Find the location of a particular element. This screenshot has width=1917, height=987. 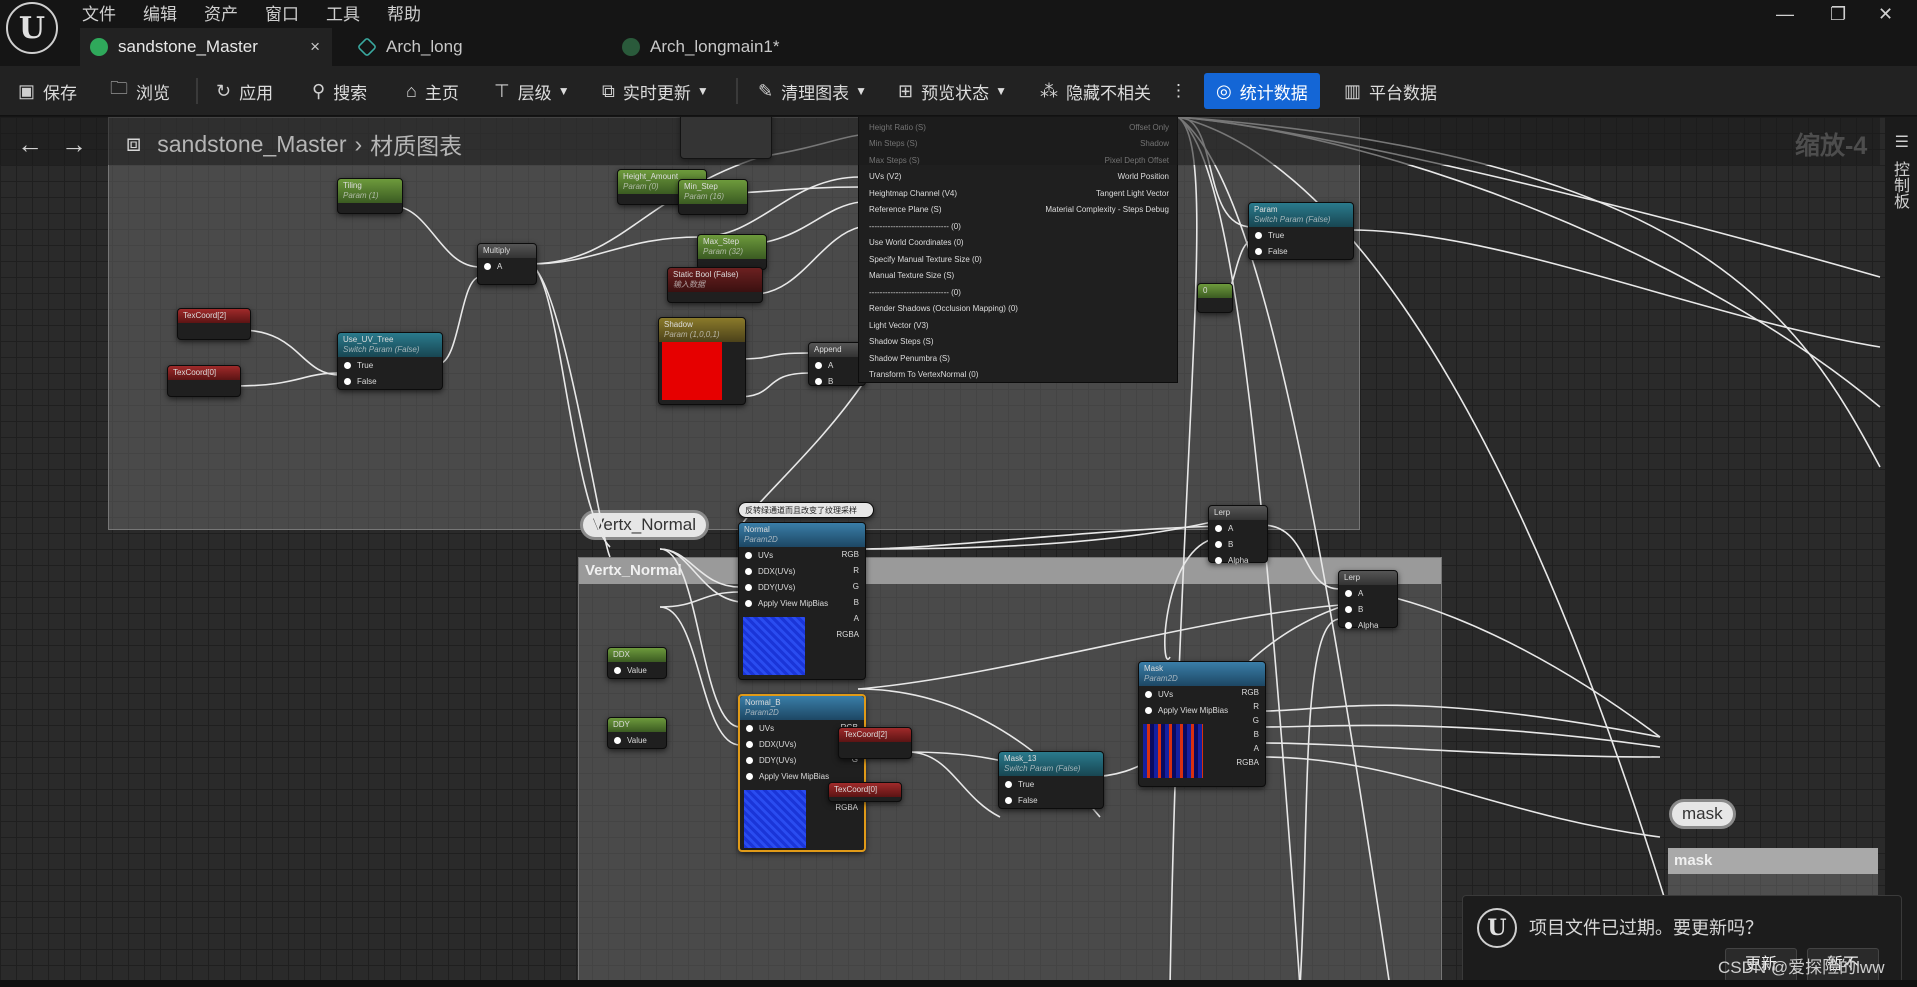

unreal-logo-icon: U is located at coordinates (32, 28).